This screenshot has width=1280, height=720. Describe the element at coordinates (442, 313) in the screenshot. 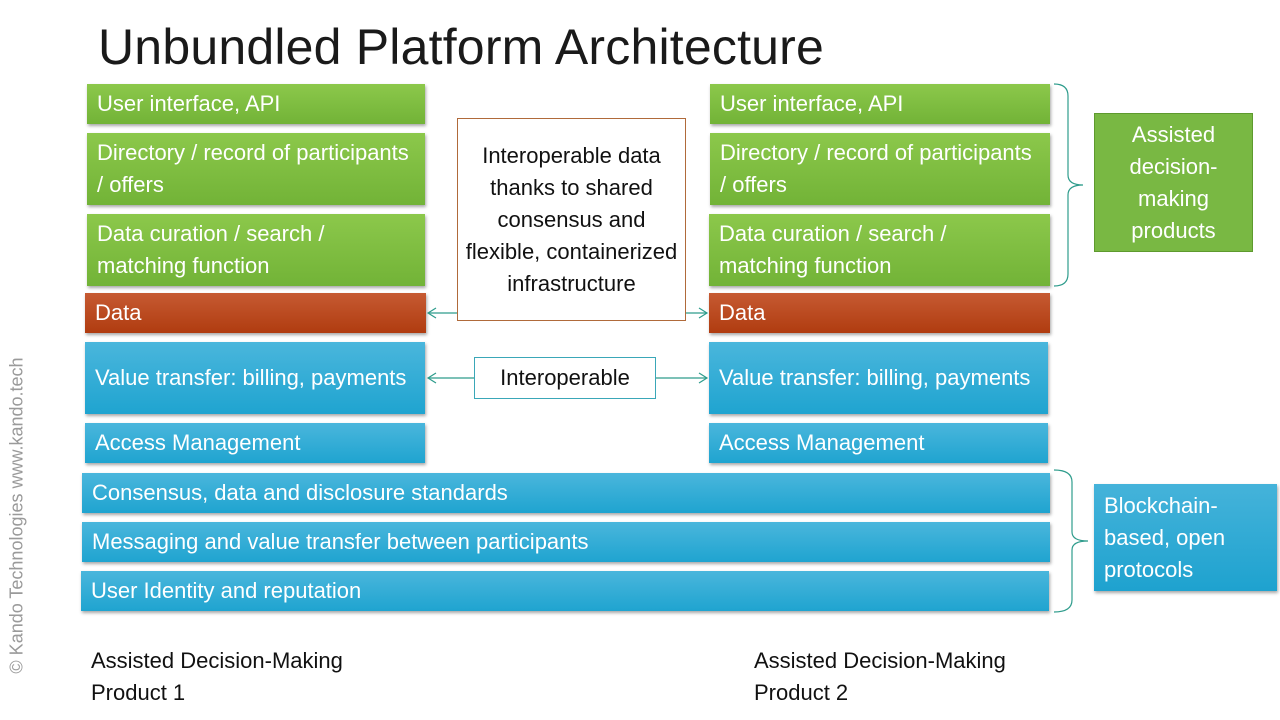

I see `data-arrow-left` at that location.